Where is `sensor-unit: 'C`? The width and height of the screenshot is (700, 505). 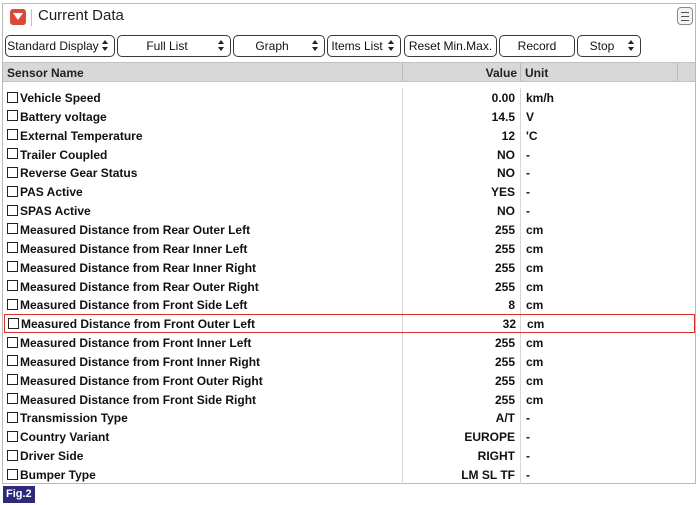 sensor-unit: 'C is located at coordinates (532, 135).